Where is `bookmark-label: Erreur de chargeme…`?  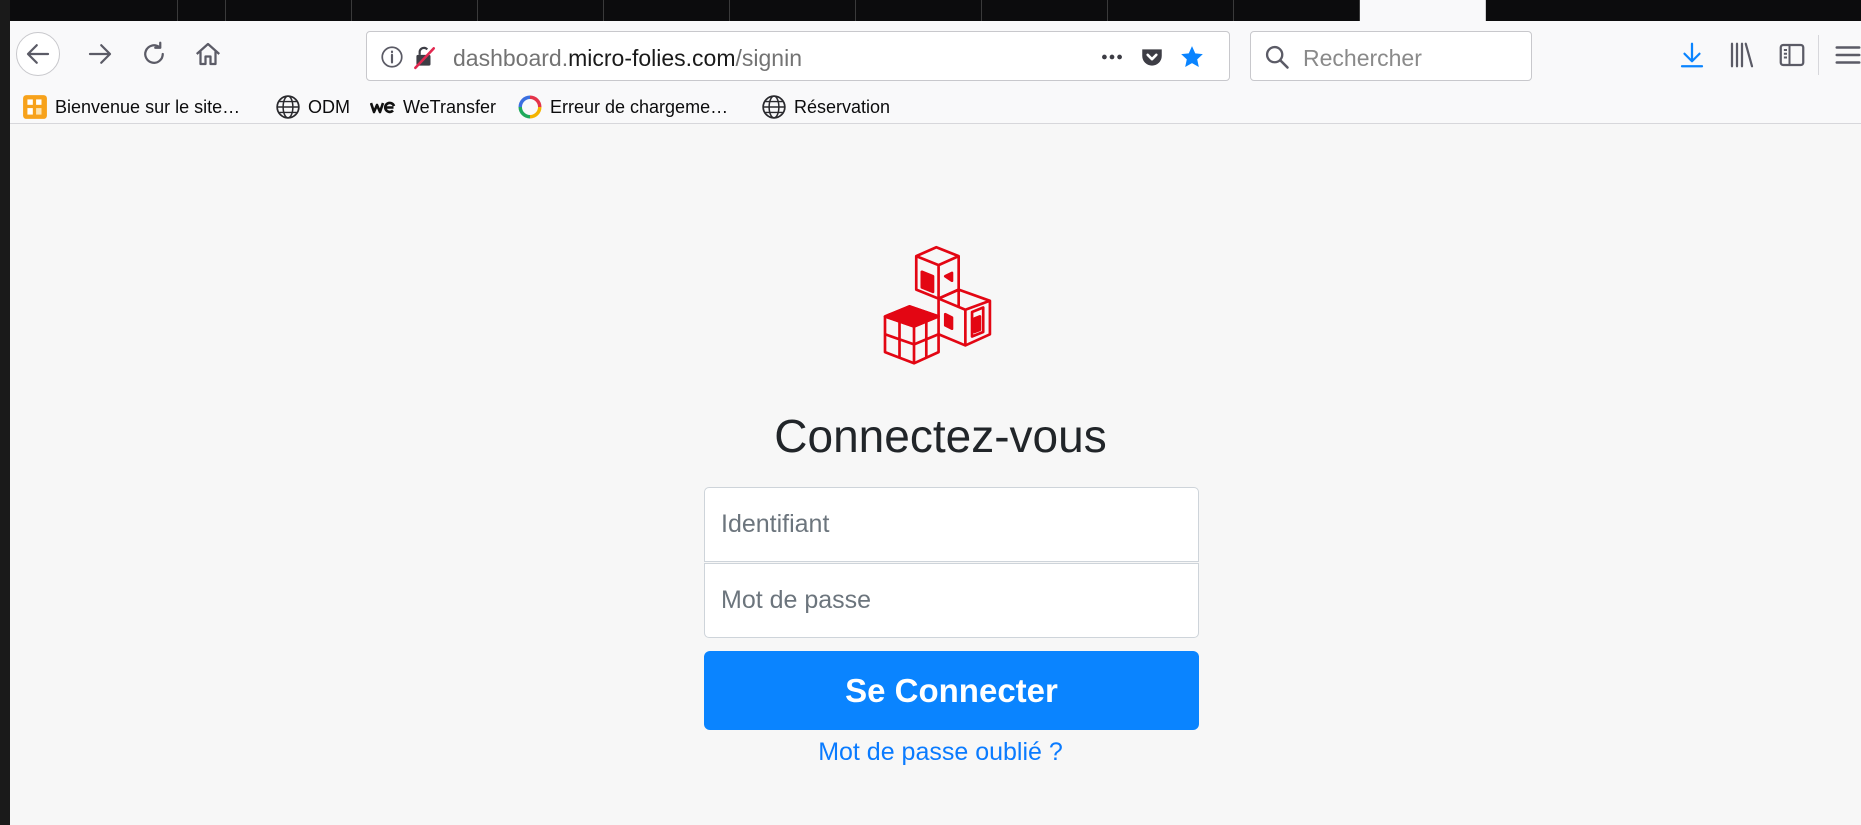
bookmark-label: Erreur de chargeme… is located at coordinates (639, 106).